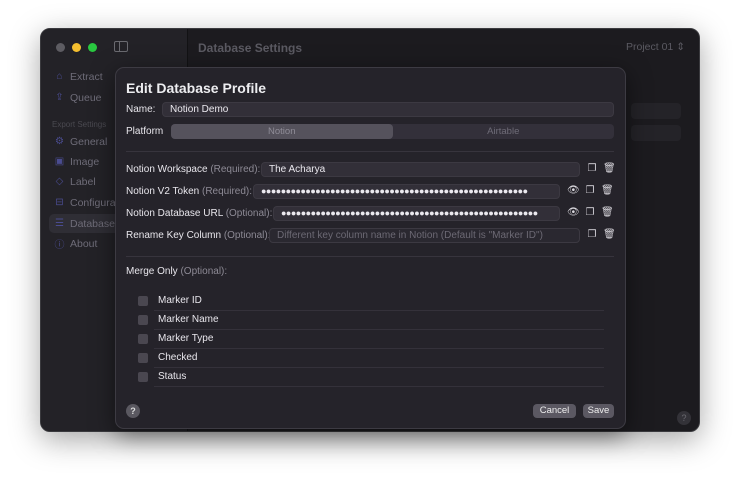  Describe the element at coordinates (141, 109) in the screenshot. I see `name-label: Name:` at that location.